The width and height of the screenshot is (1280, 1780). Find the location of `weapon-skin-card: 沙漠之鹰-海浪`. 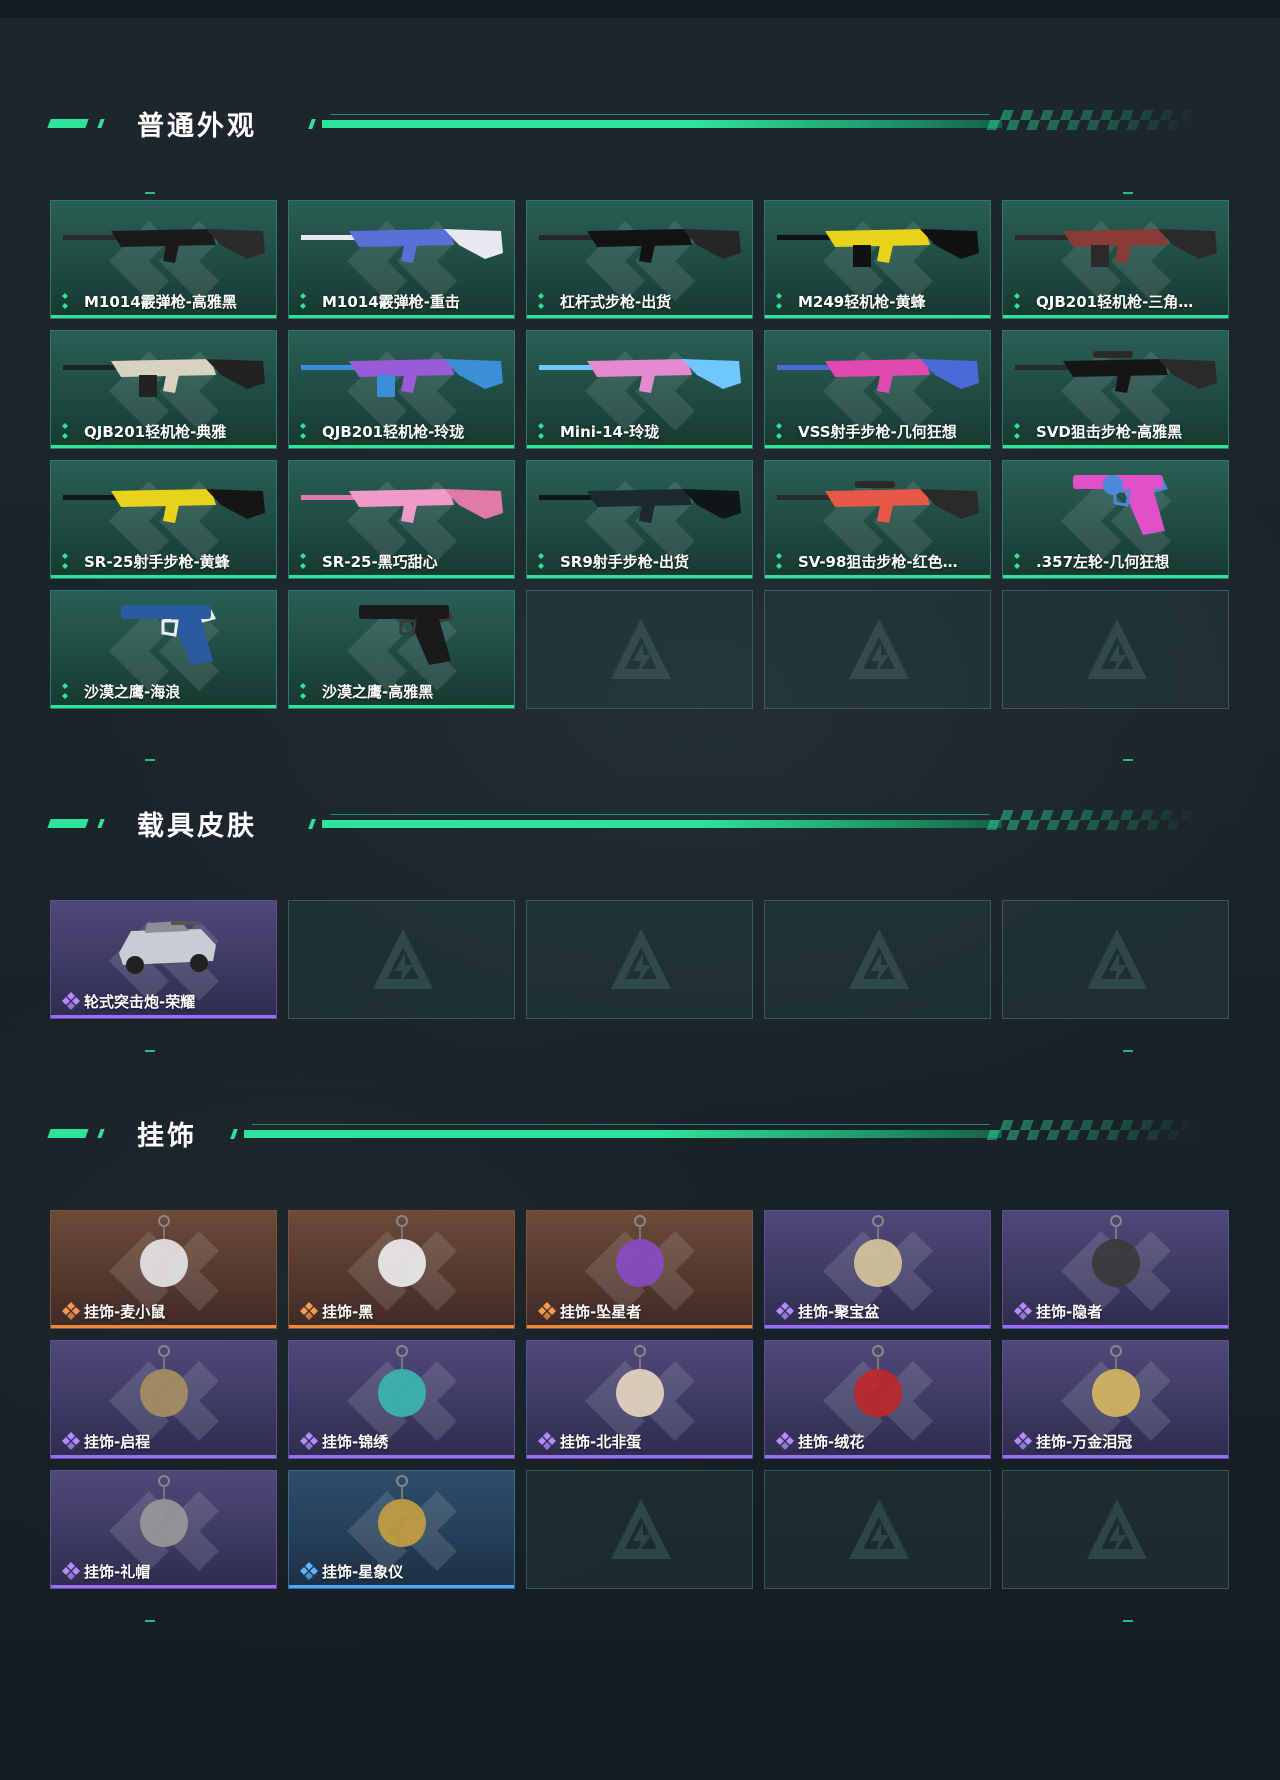

weapon-skin-card: 沙漠之鹰-海浪 is located at coordinates (163, 649).